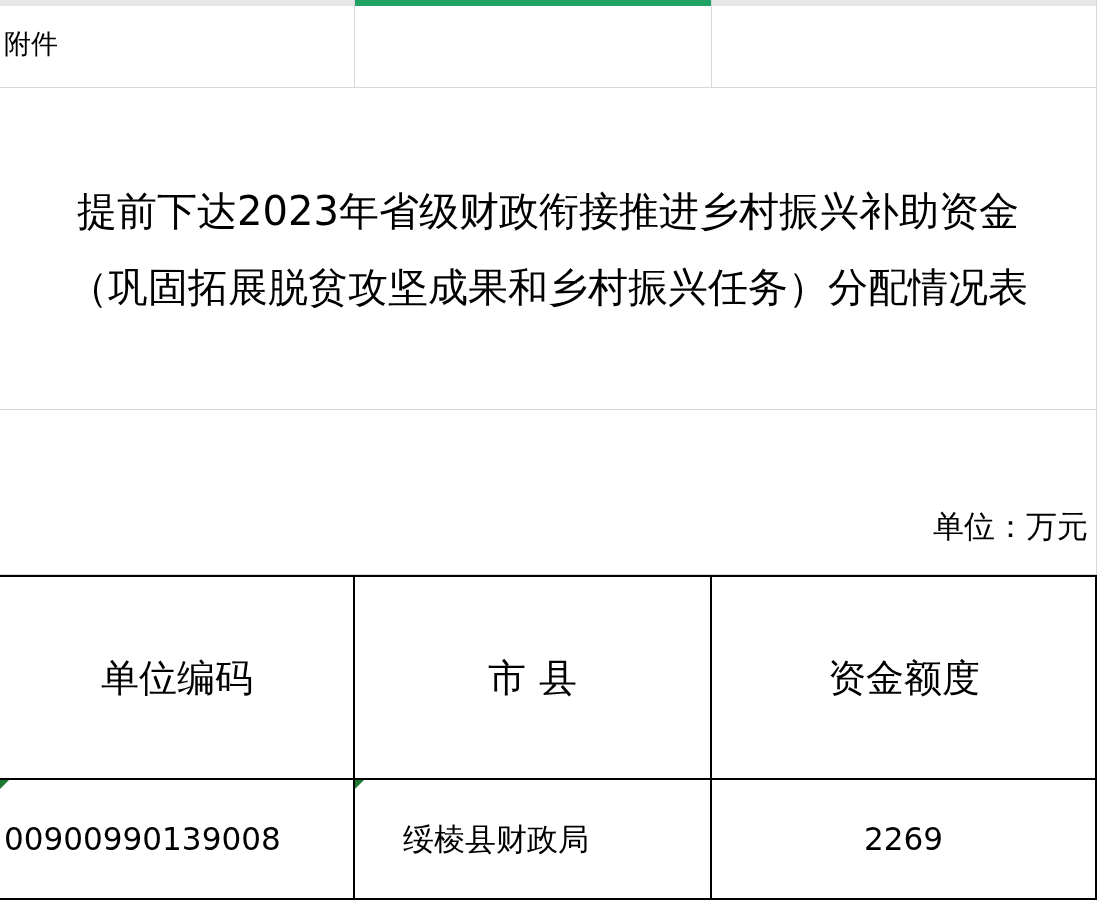  I want to click on table-cell-text: 绥棱县财政局, so click(496, 839).